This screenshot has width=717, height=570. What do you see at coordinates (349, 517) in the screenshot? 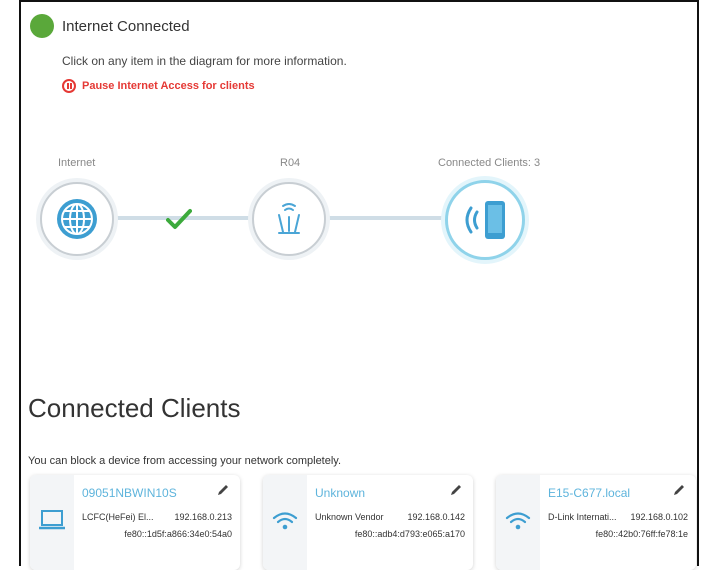
I see `client-vendor: Unknown Vendor` at bounding box center [349, 517].